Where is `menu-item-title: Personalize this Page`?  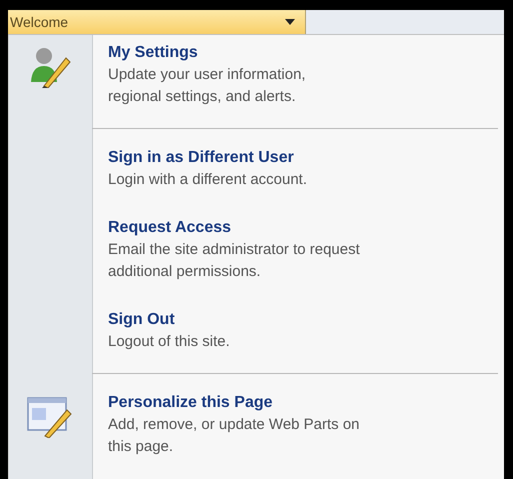 menu-item-title: Personalize this Page is located at coordinates (191, 403).